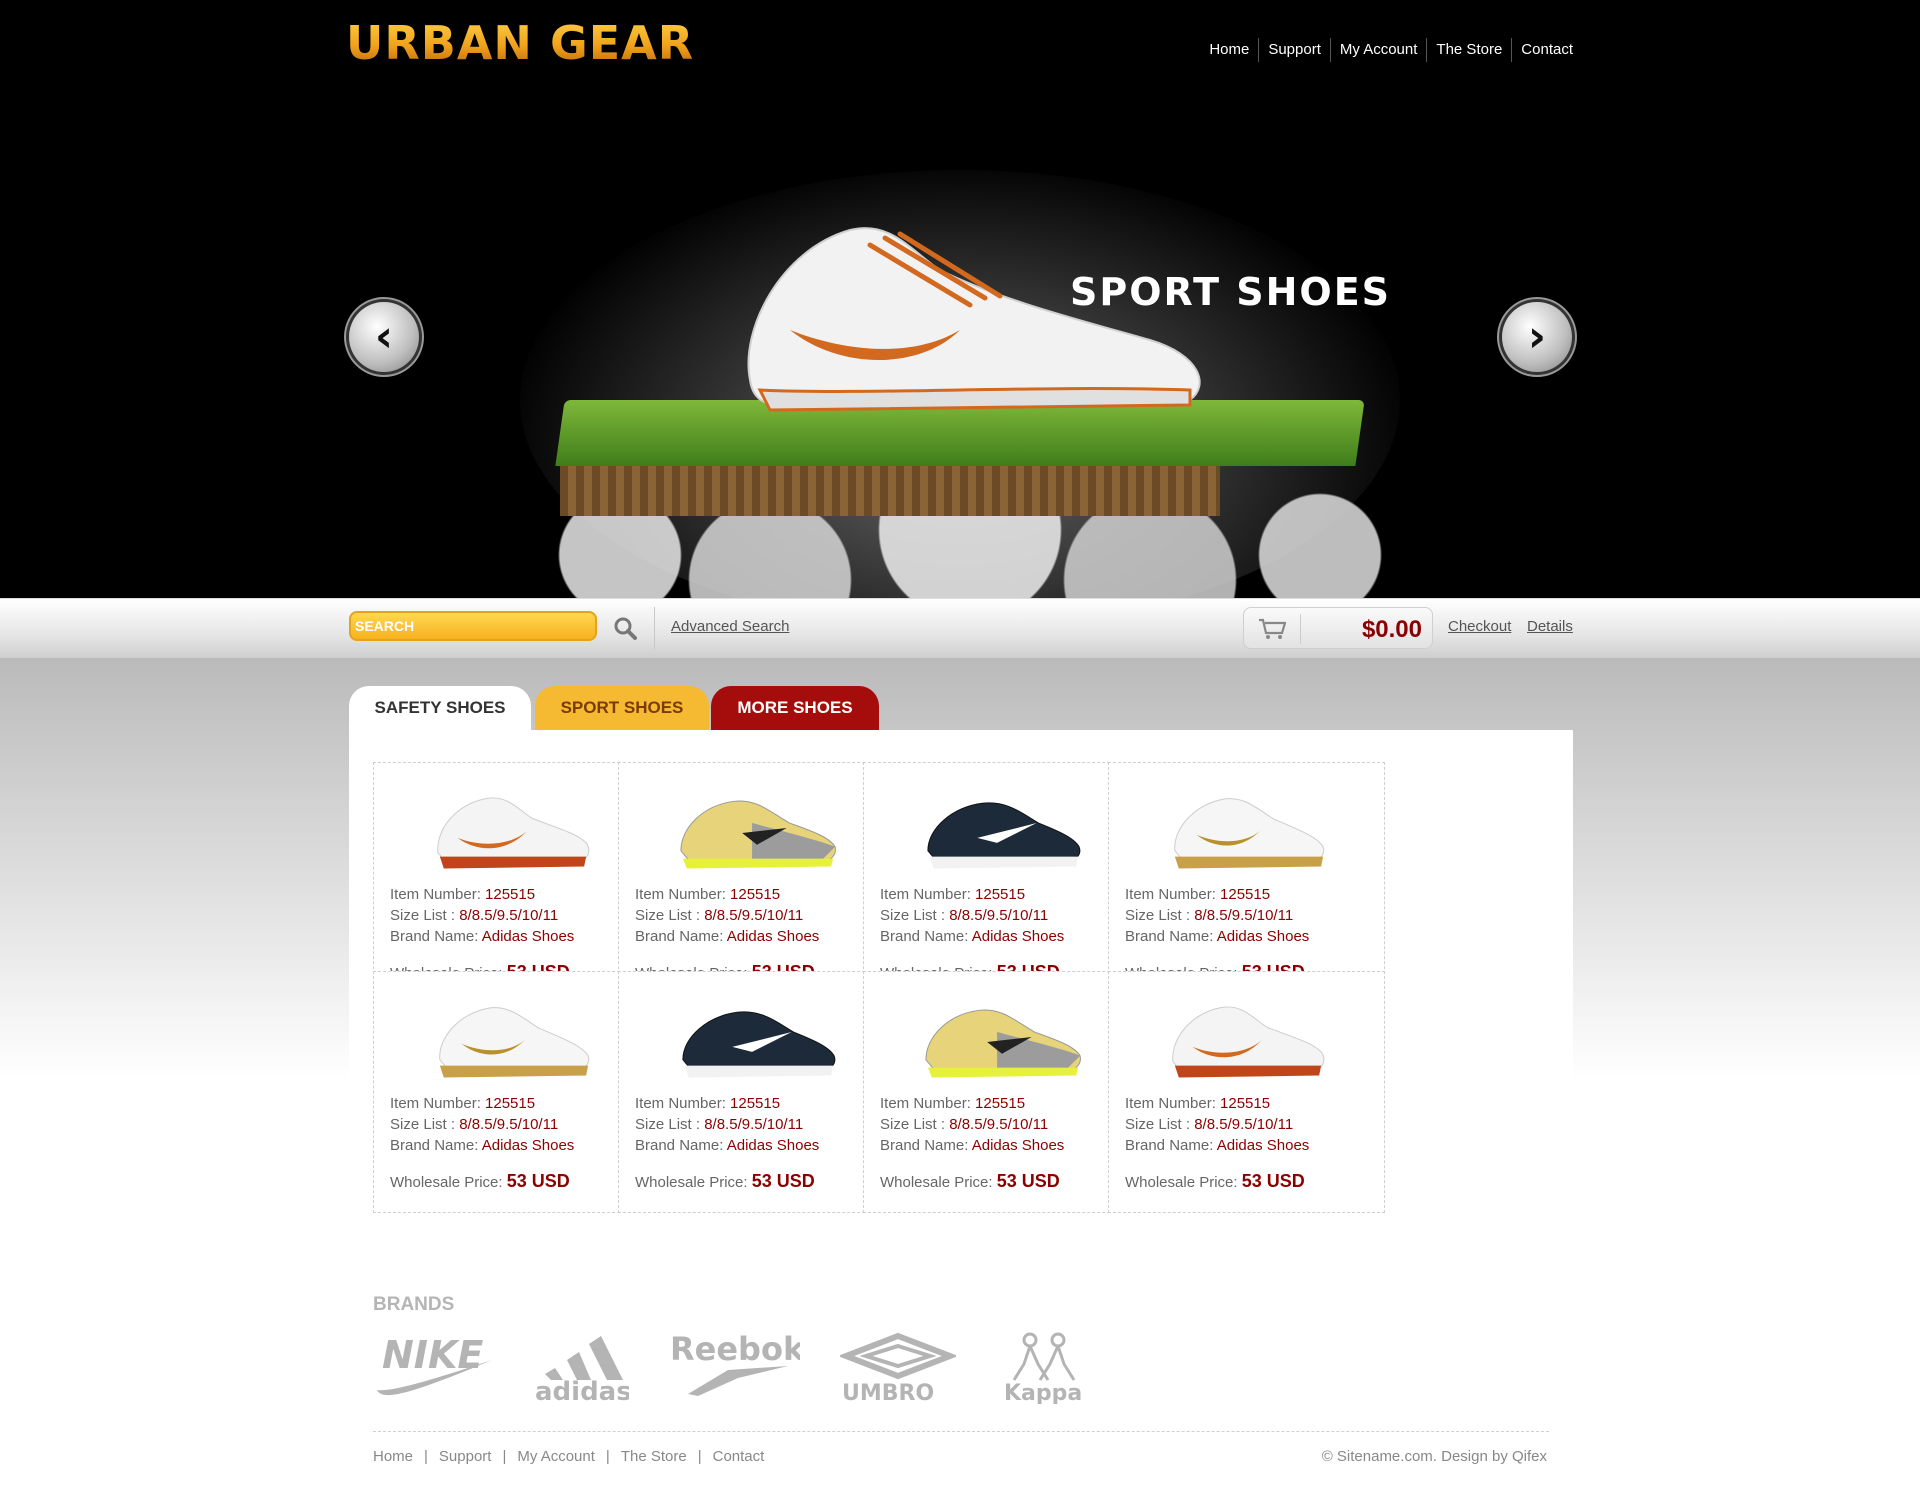  What do you see at coordinates (622, 708) in the screenshot?
I see `tab-sport-shoes: SPORT SHOES` at bounding box center [622, 708].